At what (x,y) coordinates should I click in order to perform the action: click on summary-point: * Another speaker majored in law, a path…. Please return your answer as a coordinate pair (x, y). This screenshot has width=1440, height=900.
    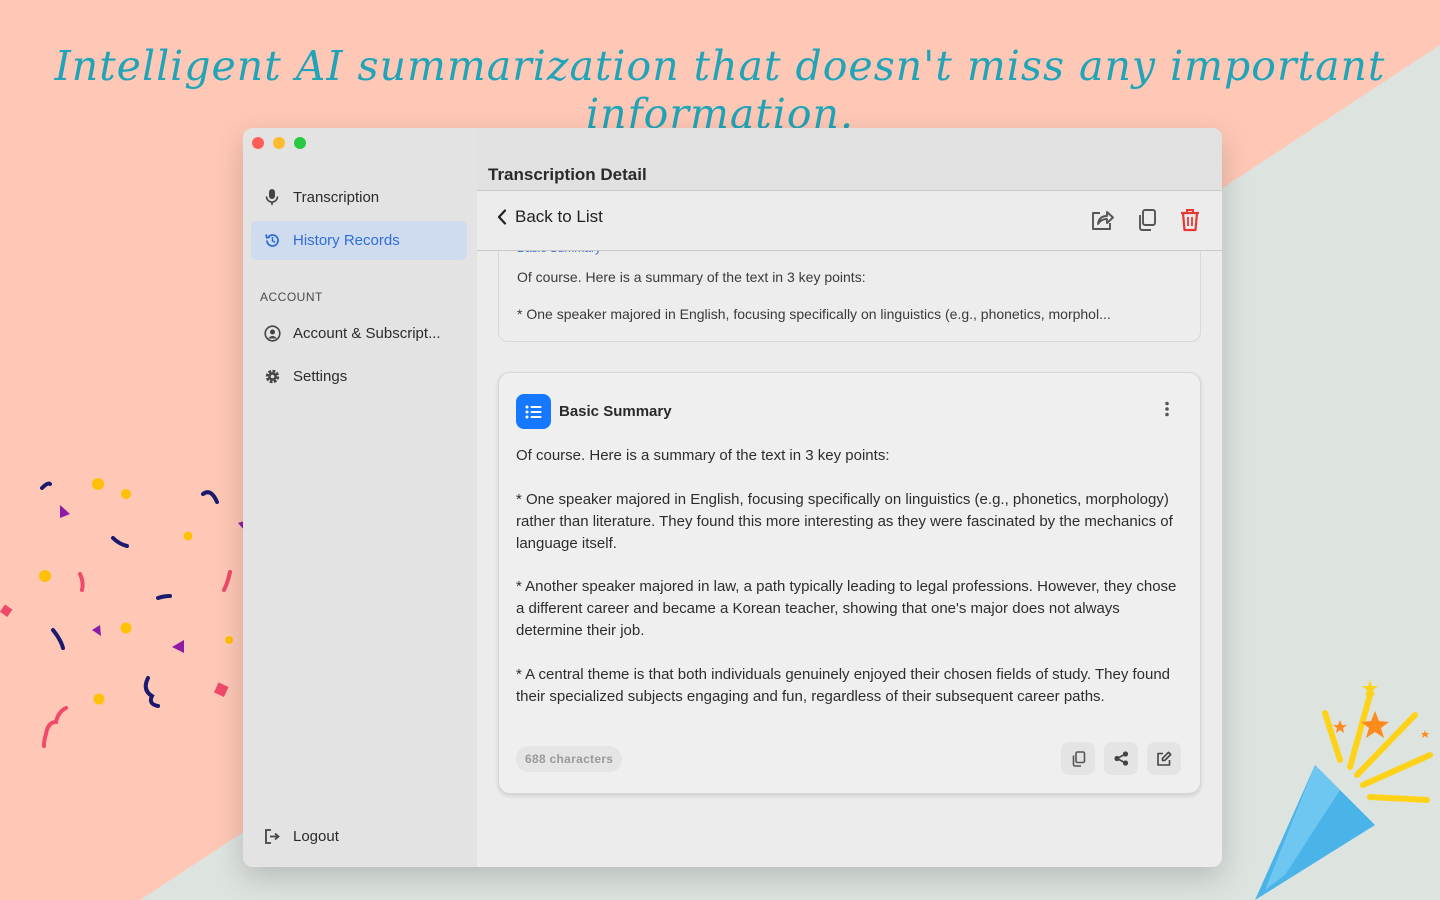
    Looking at the image, I should click on (846, 608).